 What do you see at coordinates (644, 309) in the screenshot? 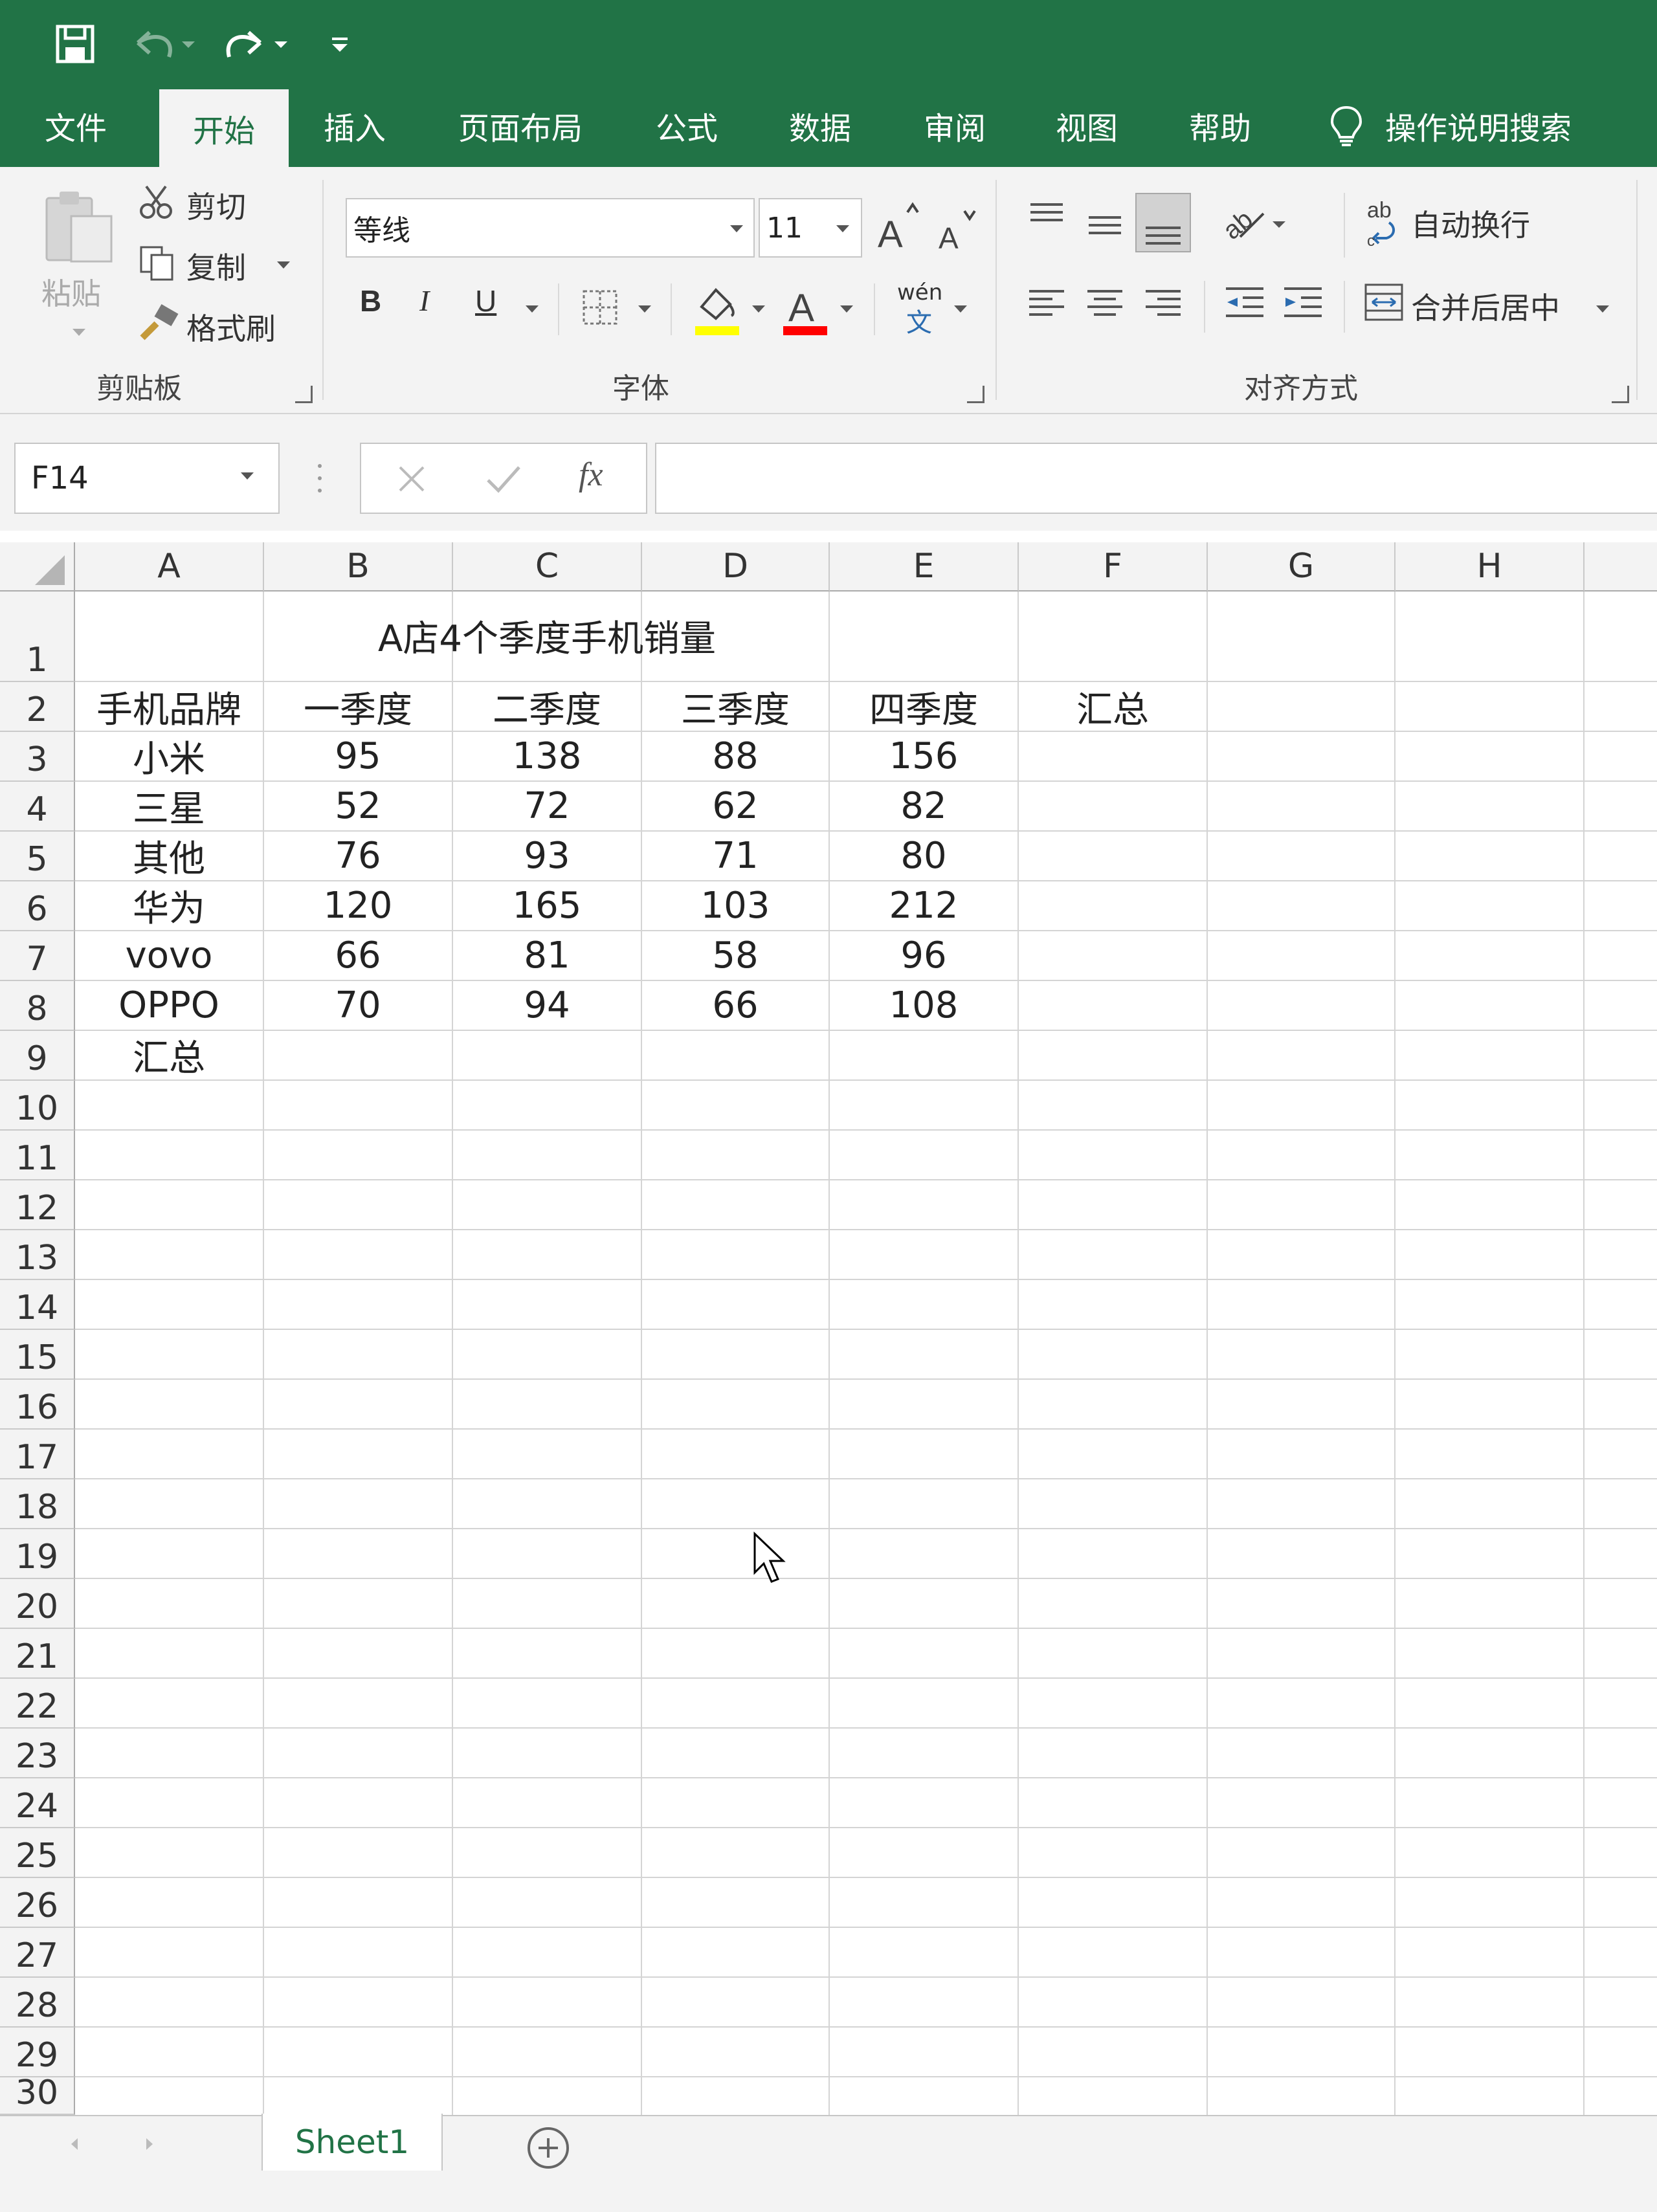
I see `borders-dropdown-icon` at bounding box center [644, 309].